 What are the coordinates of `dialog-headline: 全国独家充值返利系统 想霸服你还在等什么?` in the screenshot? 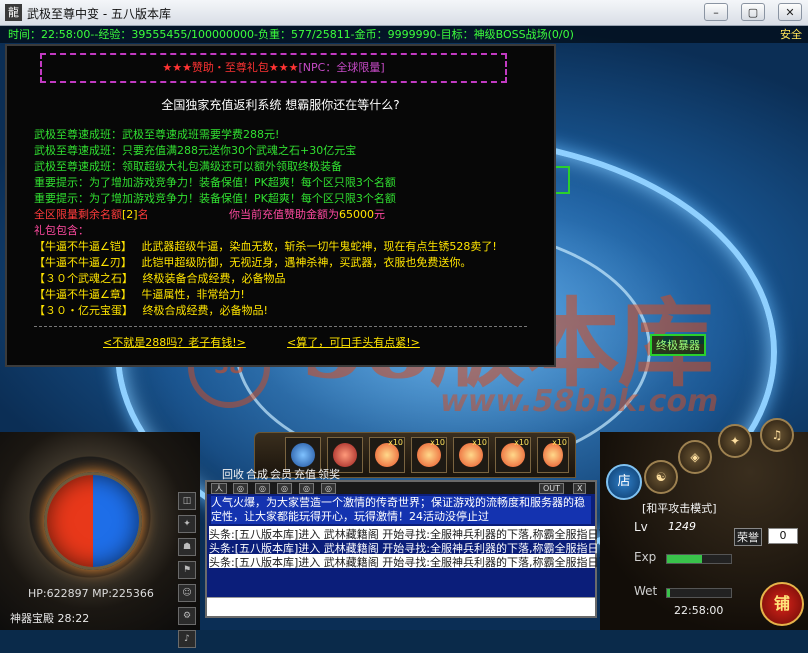 It's located at (280, 105).